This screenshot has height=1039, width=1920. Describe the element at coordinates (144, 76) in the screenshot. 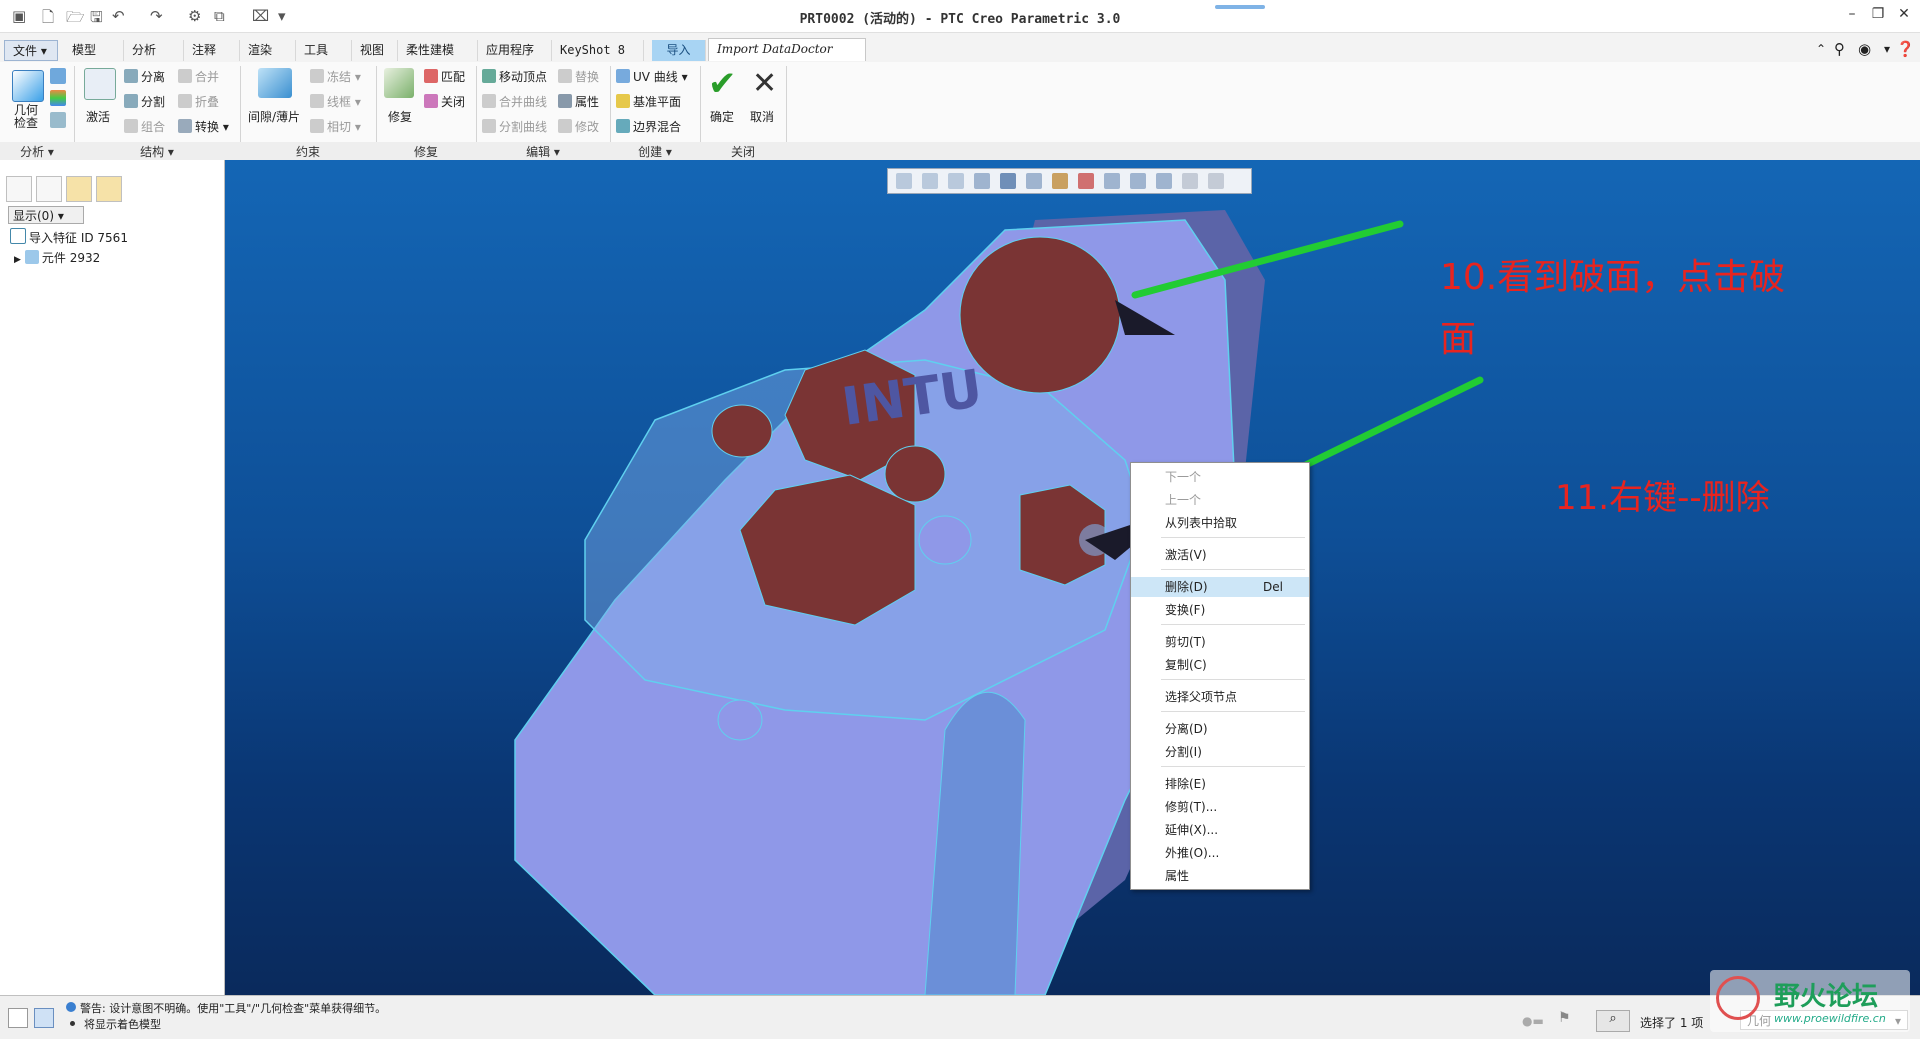

I see `separate-button: 分离` at that location.